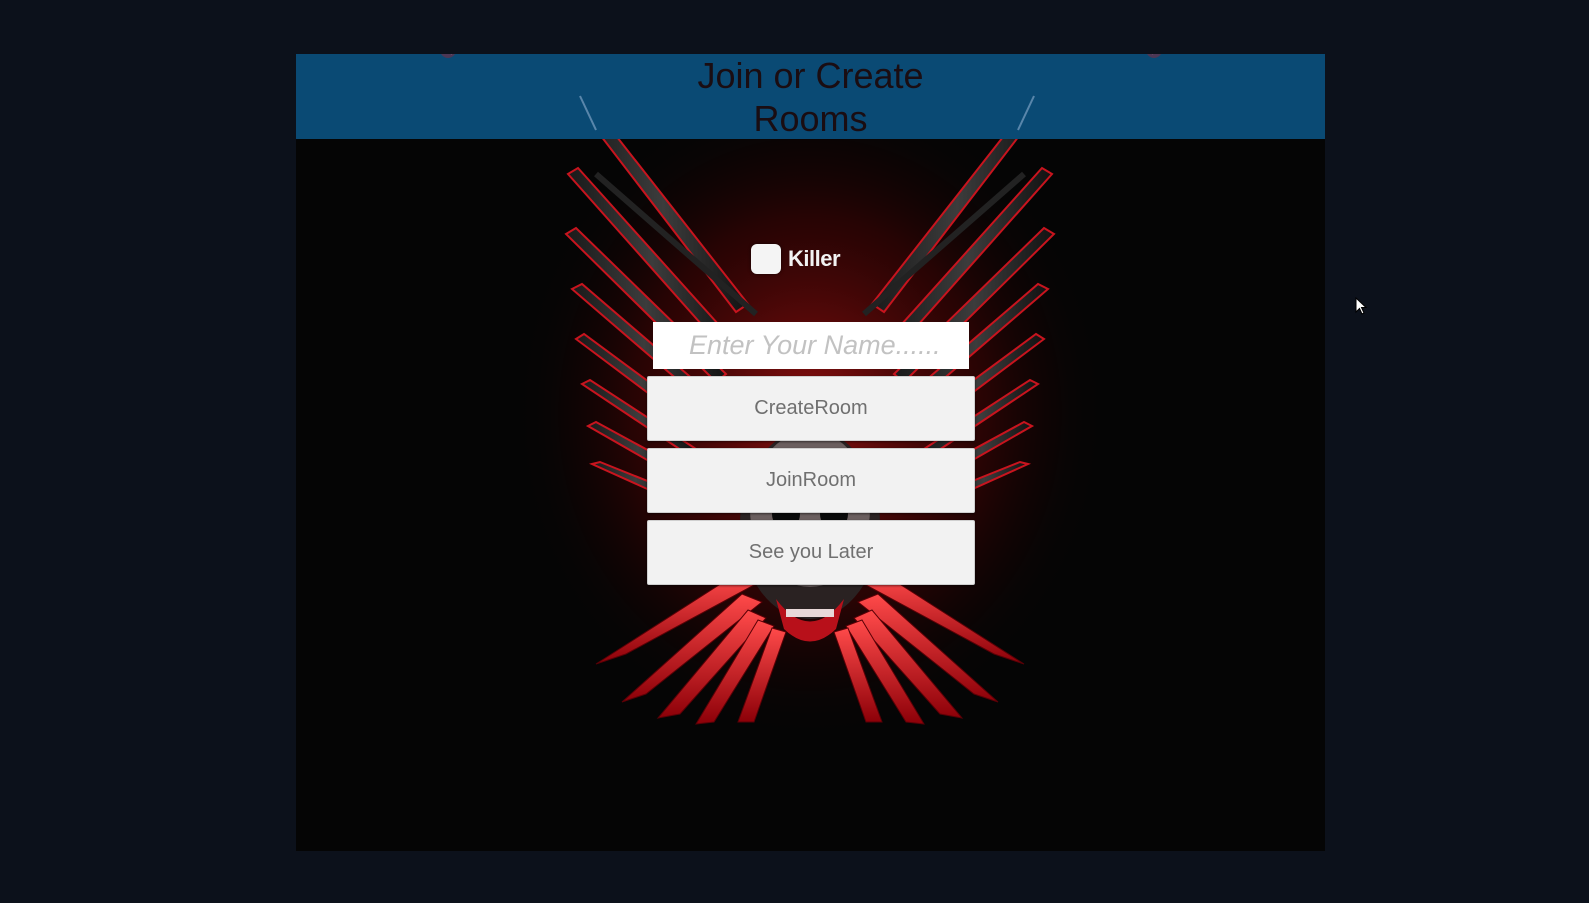  I want to click on page-title: Join or Create Rooms, so click(810, 97).